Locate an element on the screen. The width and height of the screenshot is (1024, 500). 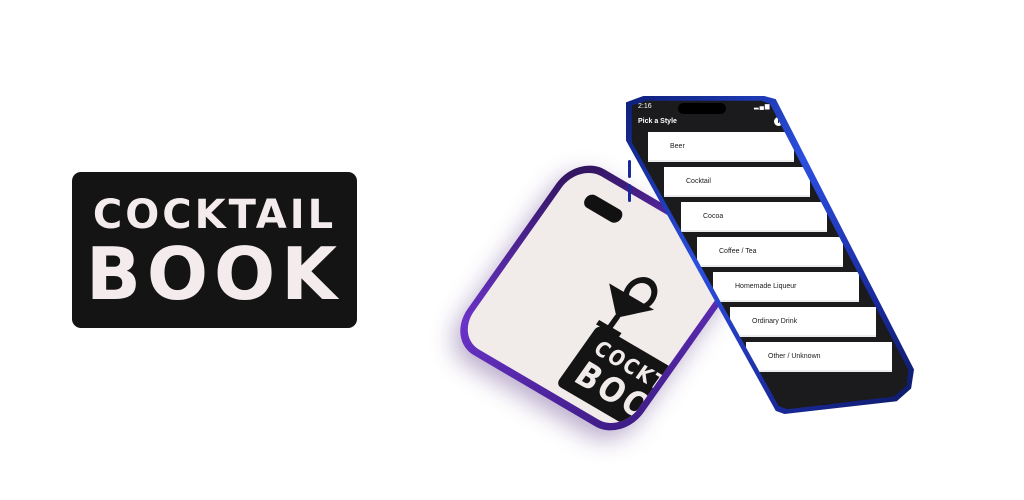
status-time: 2:16 is located at coordinates (645, 106).